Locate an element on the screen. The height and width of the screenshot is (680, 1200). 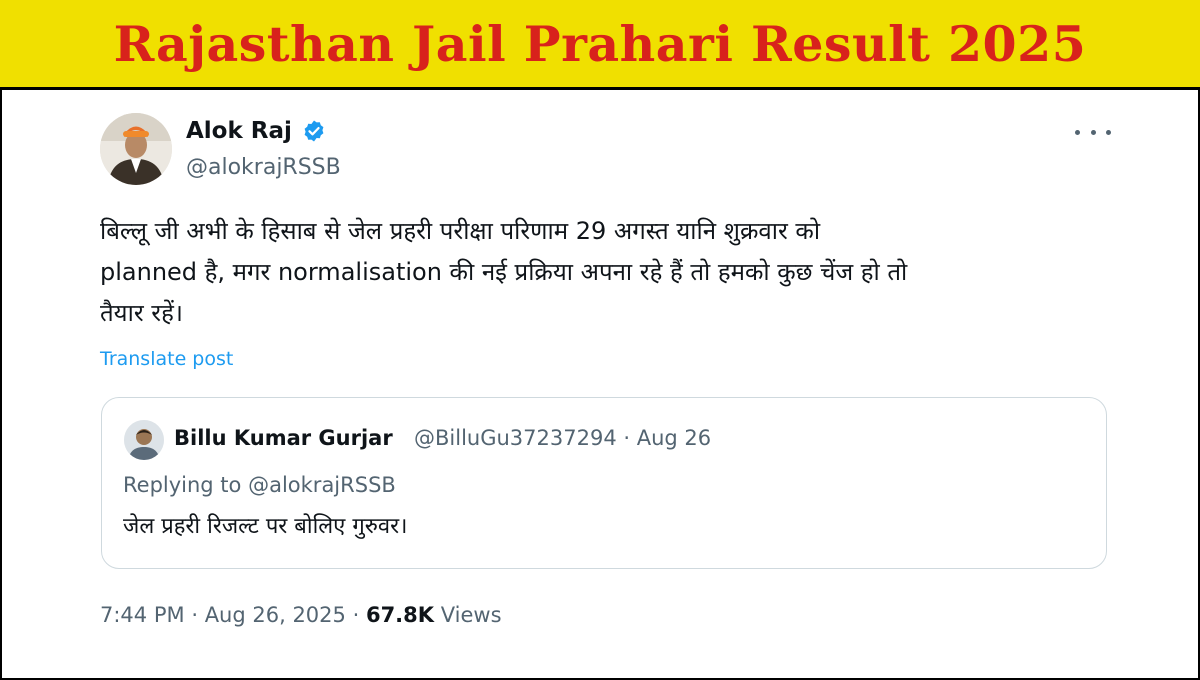
author-handle: @alokrajRSSB is located at coordinates (263, 167).